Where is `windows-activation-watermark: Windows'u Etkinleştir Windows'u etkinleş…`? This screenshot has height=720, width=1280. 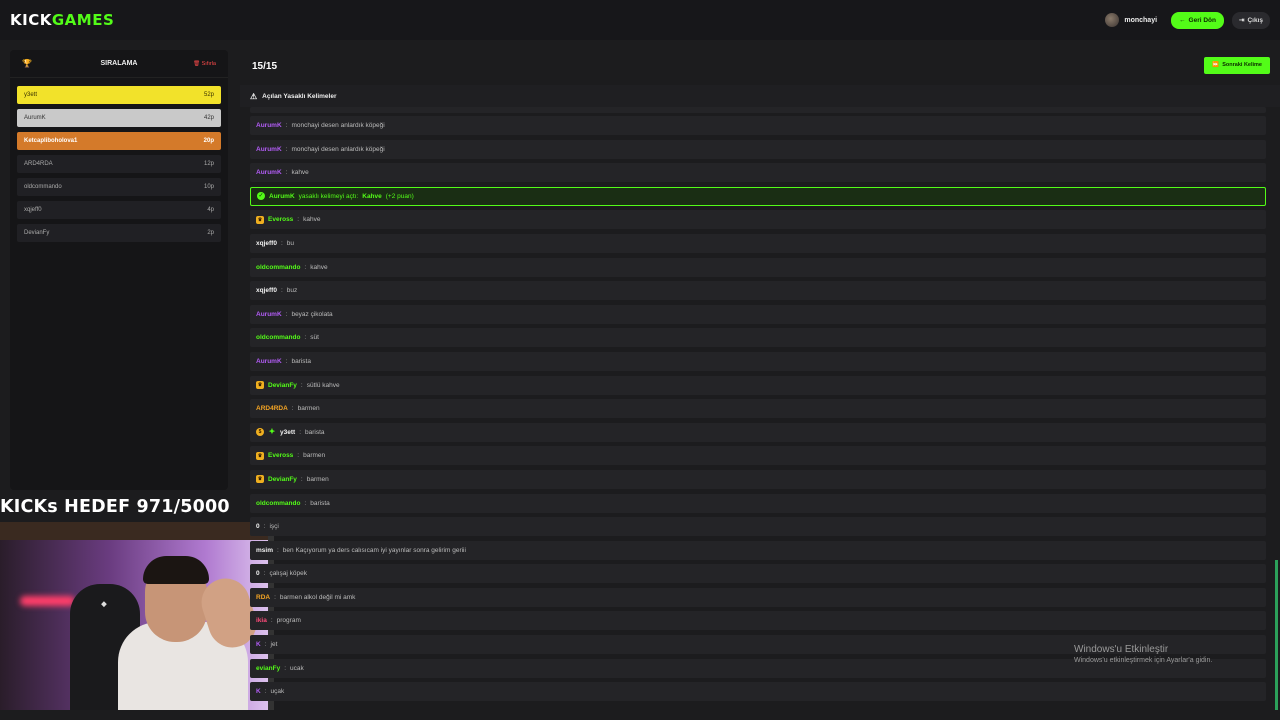 windows-activation-watermark: Windows'u Etkinleştir Windows'u etkinleş… is located at coordinates (1143, 654).